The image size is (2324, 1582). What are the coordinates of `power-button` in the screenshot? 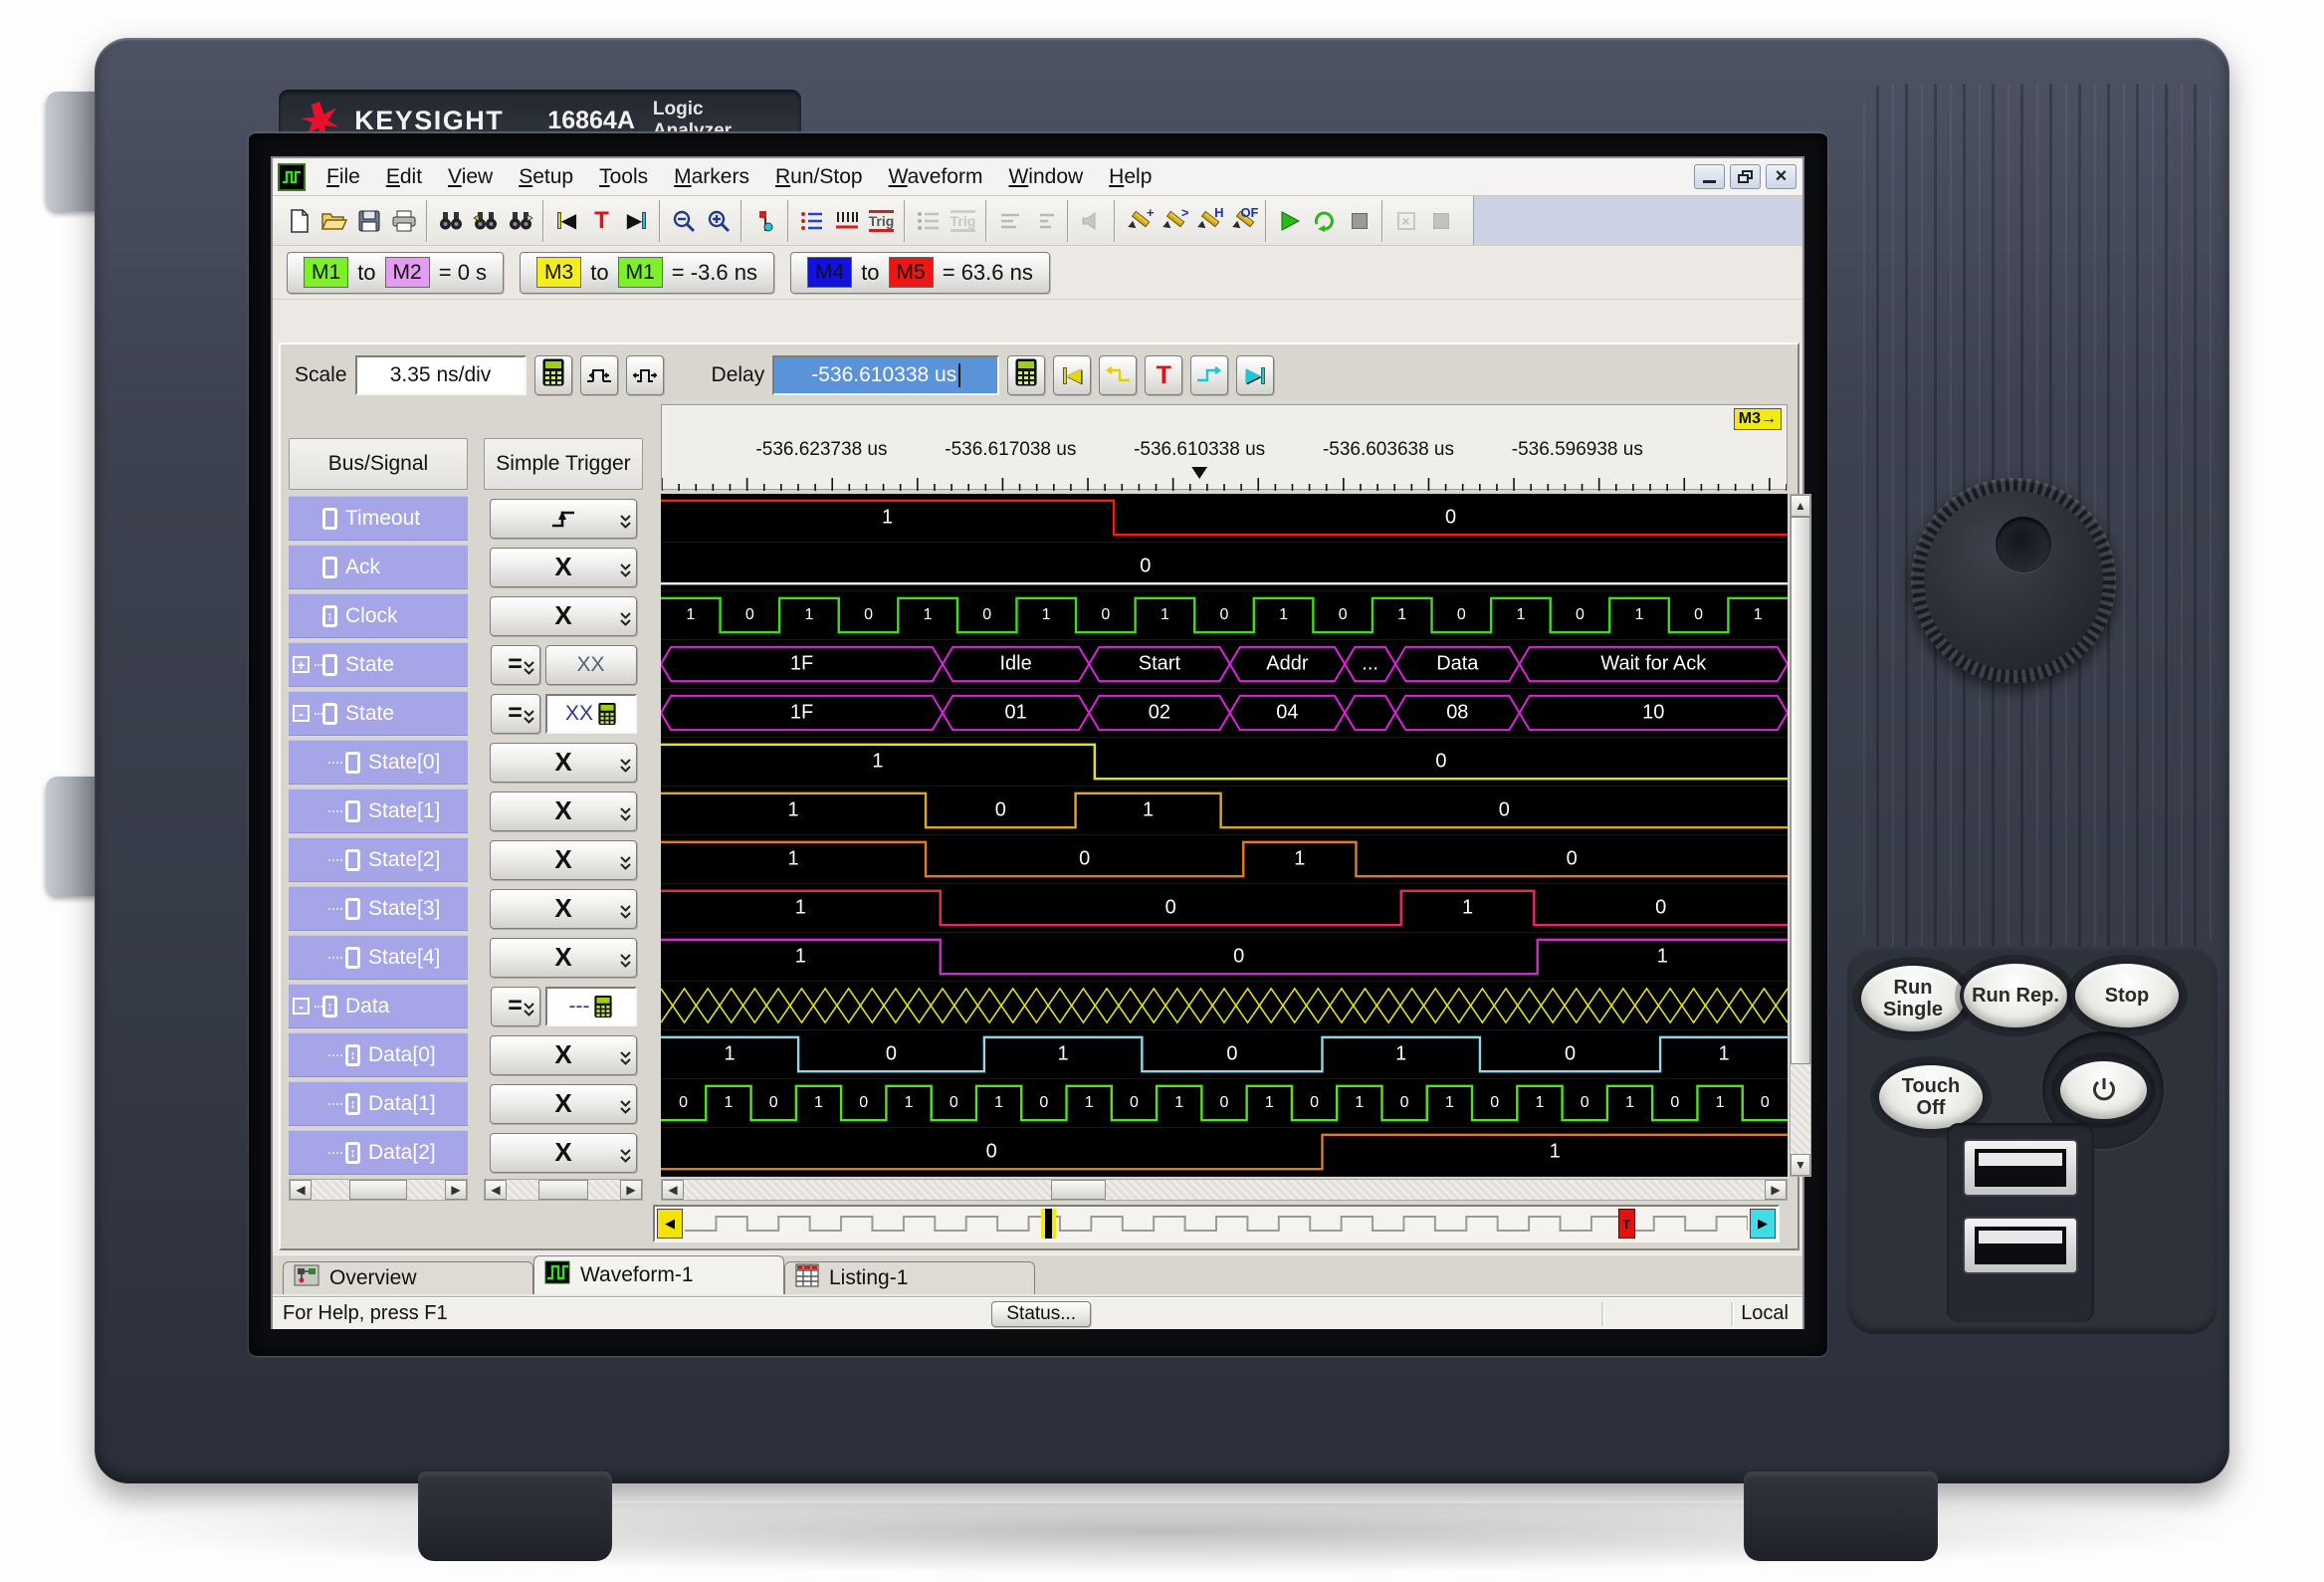 It's located at (2103, 1090).